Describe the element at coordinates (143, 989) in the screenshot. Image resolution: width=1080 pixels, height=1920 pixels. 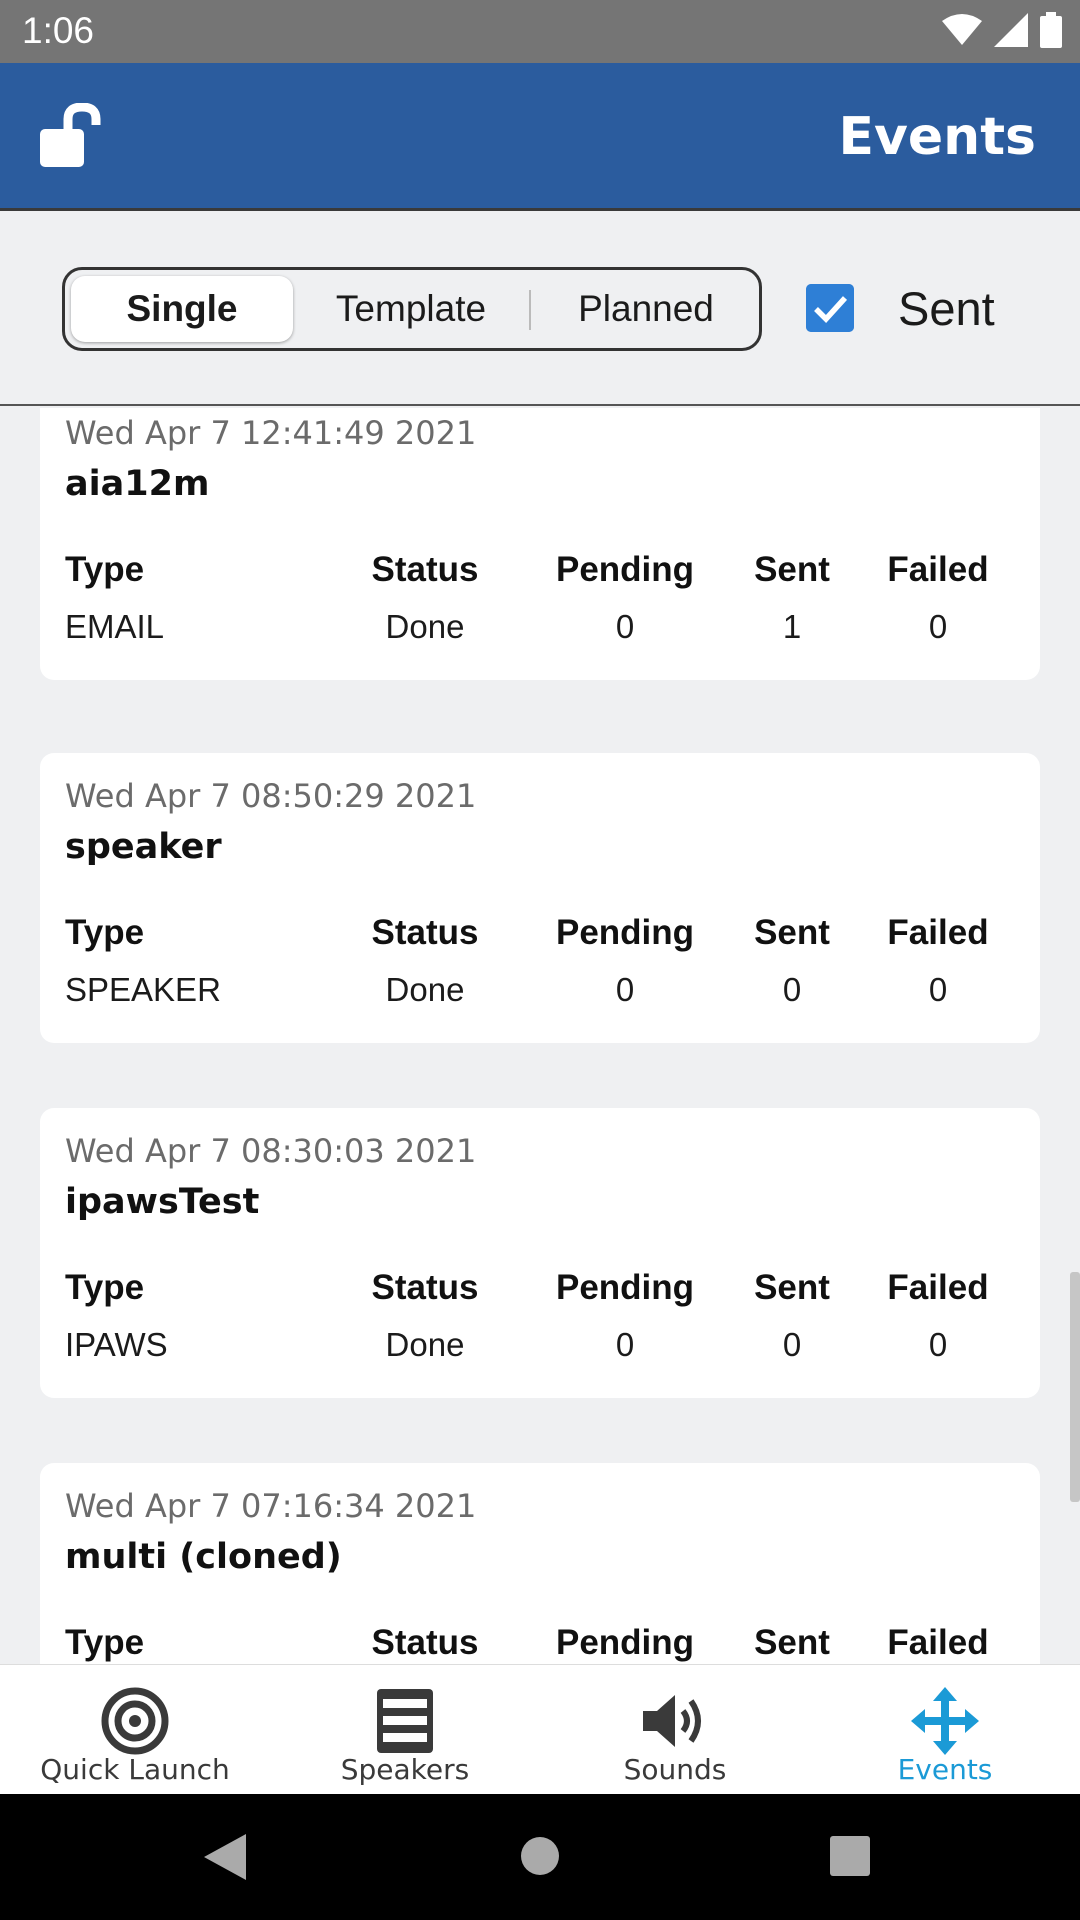
I see `event-type: SPEAKER` at that location.